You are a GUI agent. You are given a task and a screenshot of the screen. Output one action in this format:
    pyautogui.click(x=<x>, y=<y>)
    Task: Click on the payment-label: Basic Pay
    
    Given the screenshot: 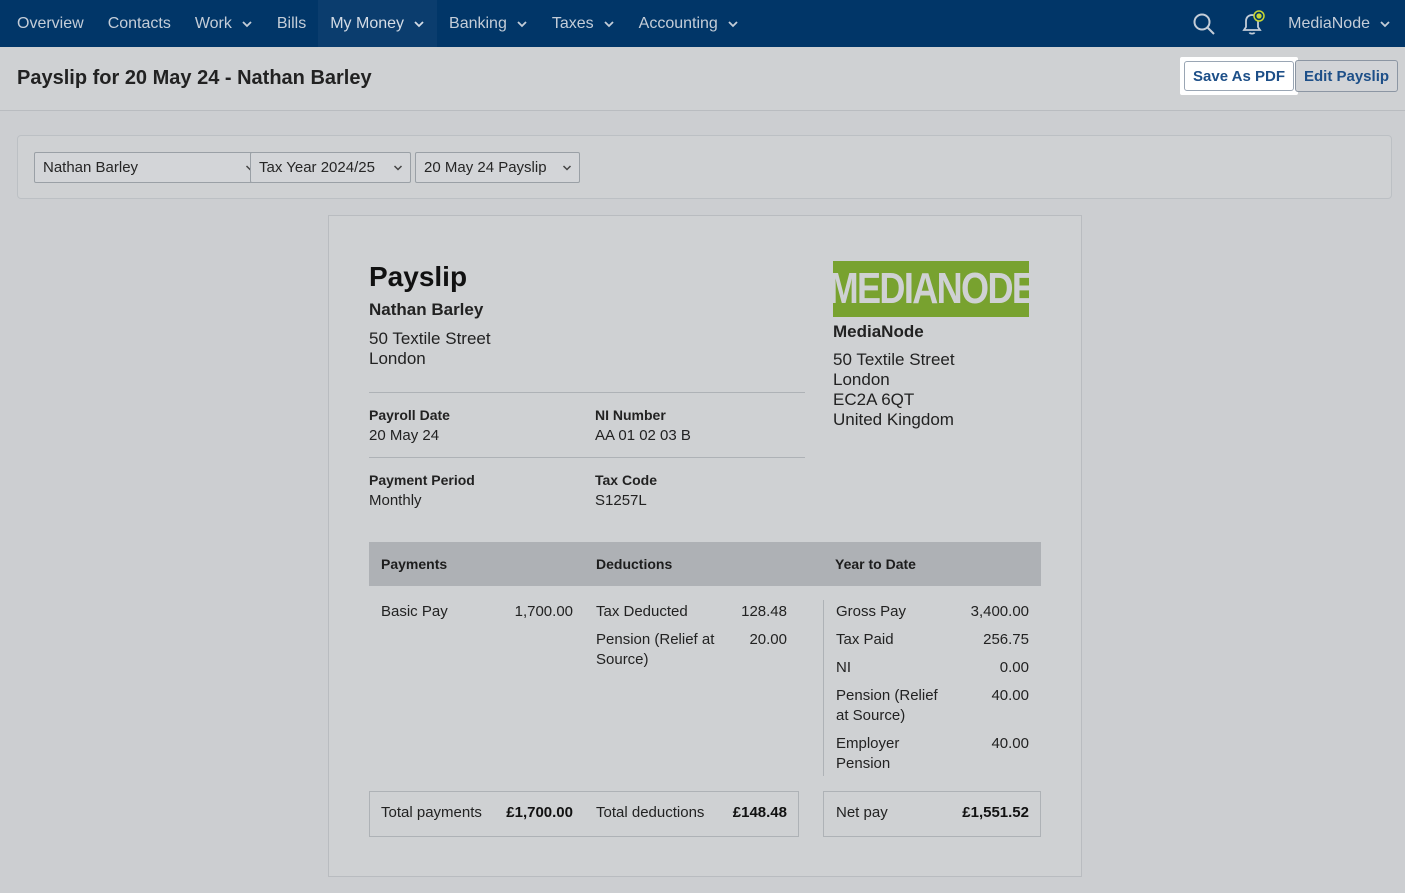 What is the action you would take?
    pyautogui.click(x=414, y=611)
    